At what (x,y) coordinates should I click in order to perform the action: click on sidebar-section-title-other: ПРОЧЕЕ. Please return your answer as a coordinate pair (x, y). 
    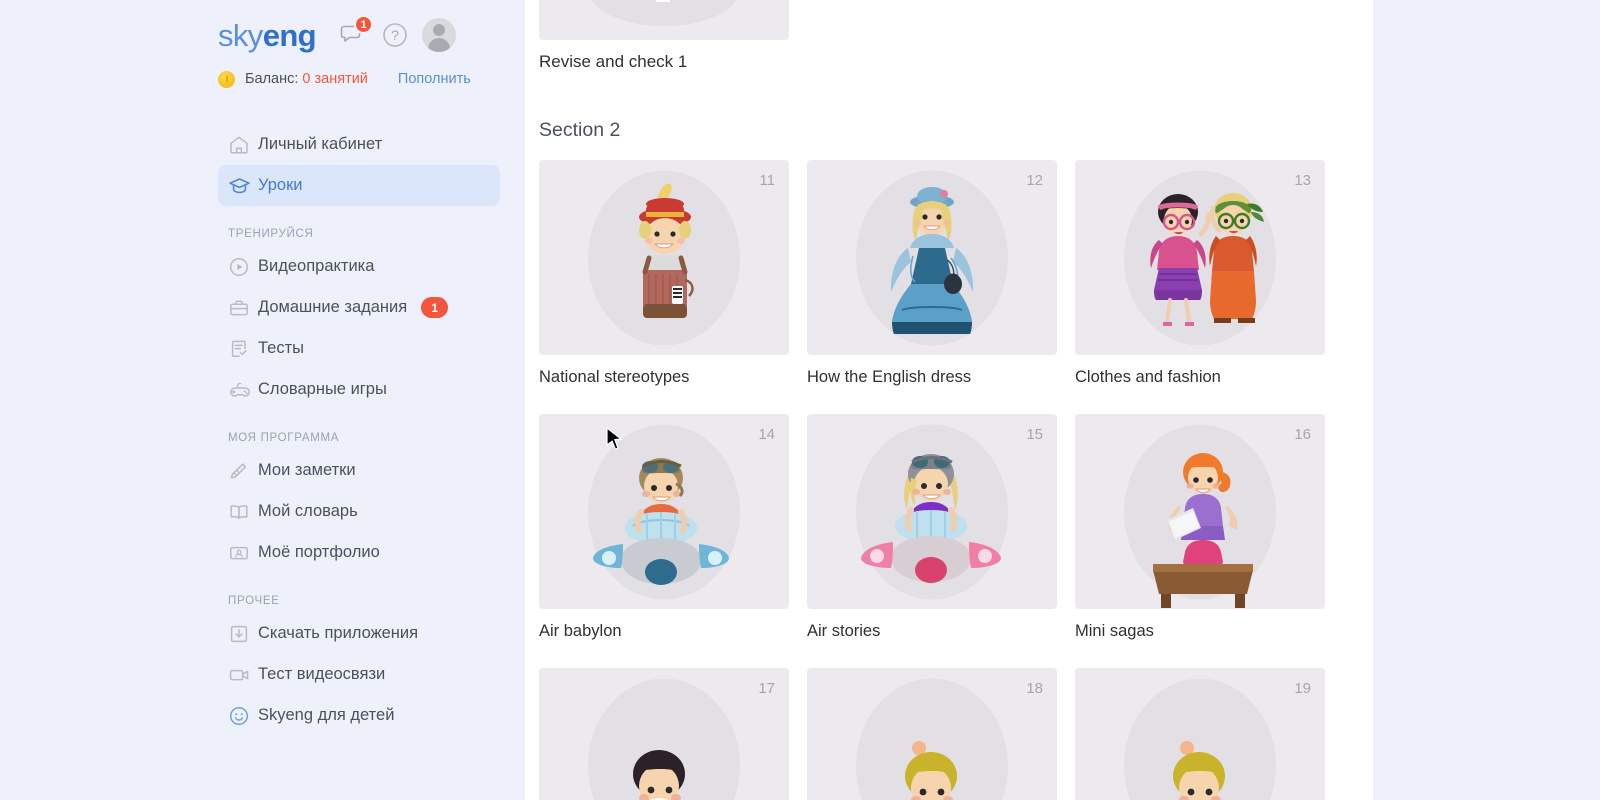
    Looking at the image, I should click on (254, 601).